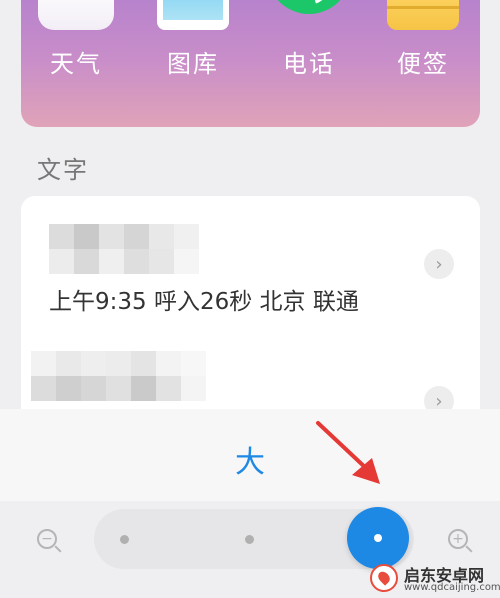  I want to click on font-size-slider, so click(254, 538).